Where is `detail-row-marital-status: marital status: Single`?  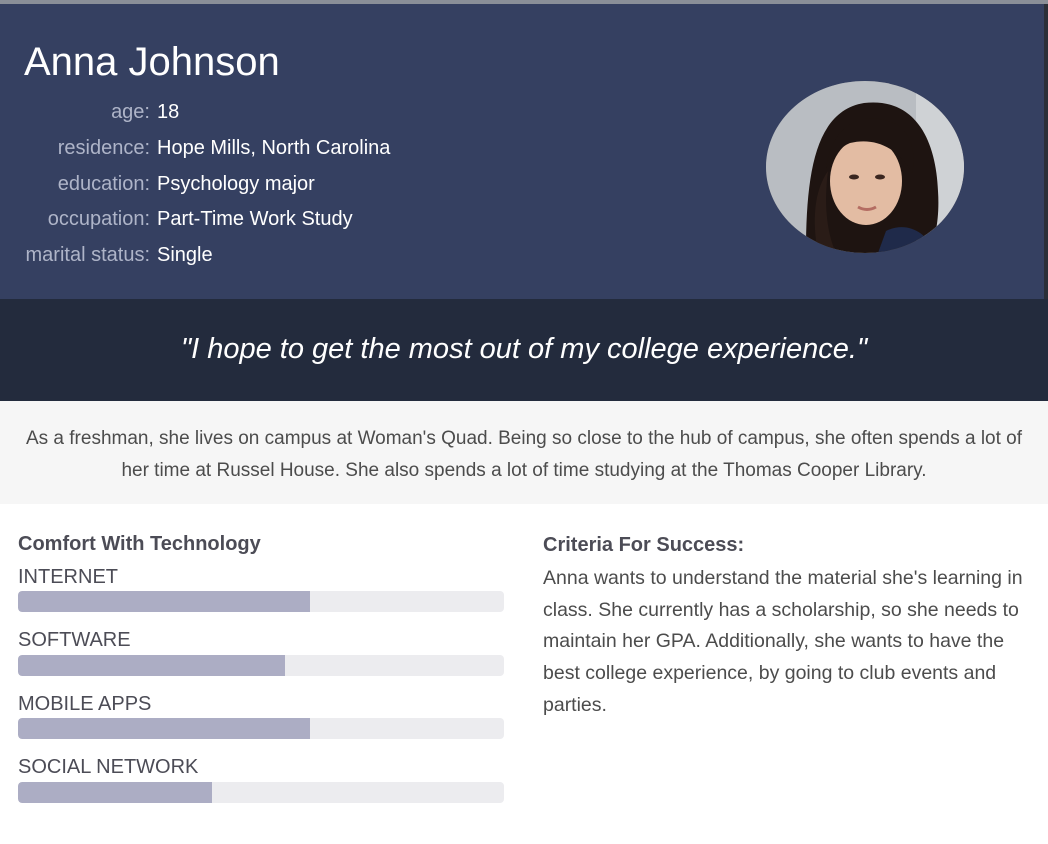
detail-row-marital-status: marital status: Single is located at coordinates (350, 255).